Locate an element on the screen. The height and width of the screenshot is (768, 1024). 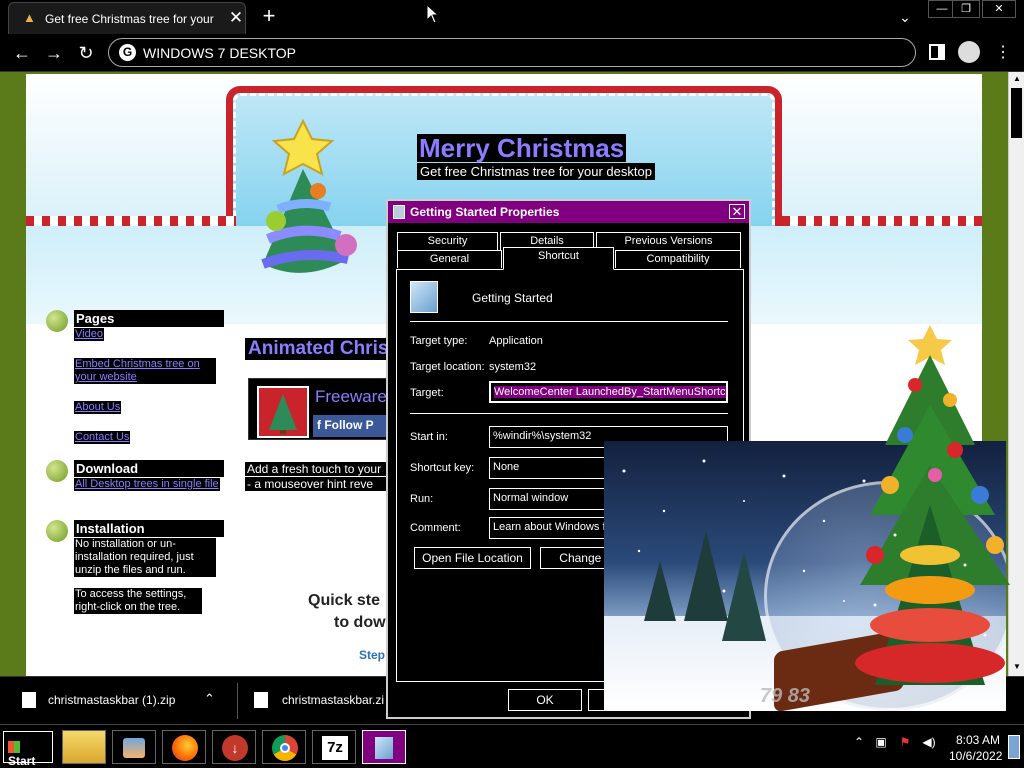
back-arrow-icon: ← is located at coordinates (22, 53).